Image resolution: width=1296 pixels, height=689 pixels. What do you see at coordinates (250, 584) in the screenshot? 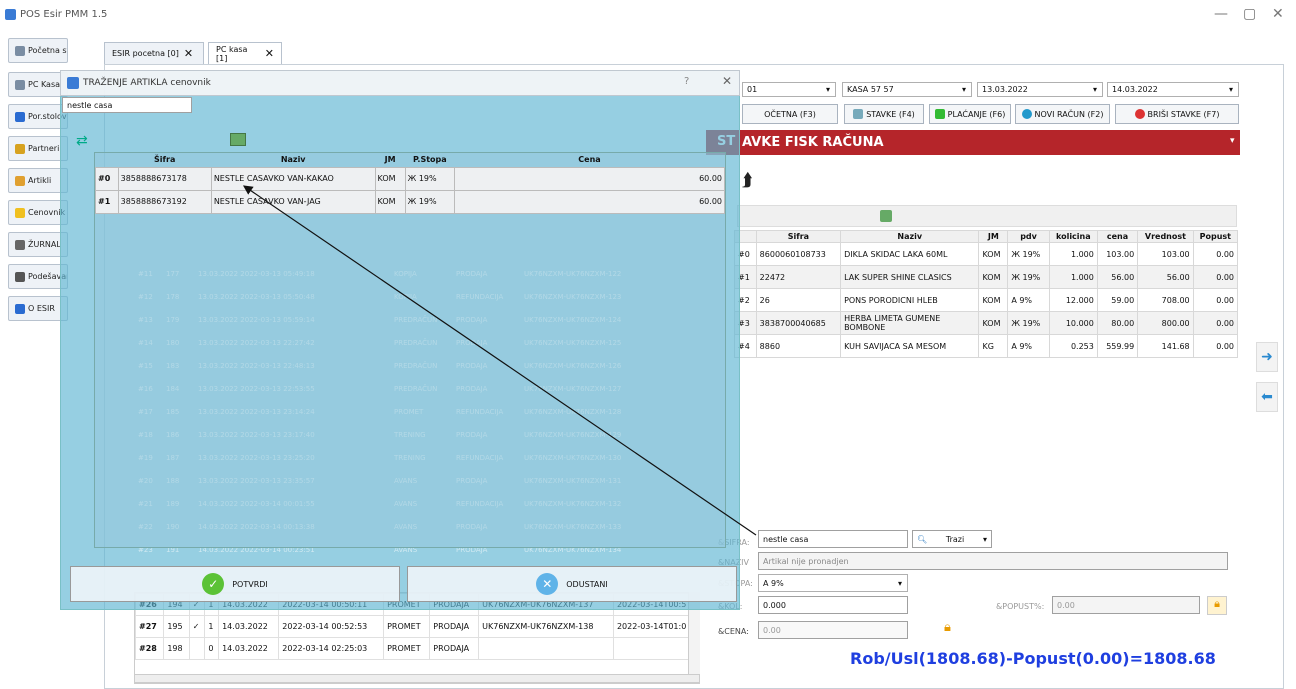
I see `potvrdi-label: POTVRDI` at bounding box center [250, 584].